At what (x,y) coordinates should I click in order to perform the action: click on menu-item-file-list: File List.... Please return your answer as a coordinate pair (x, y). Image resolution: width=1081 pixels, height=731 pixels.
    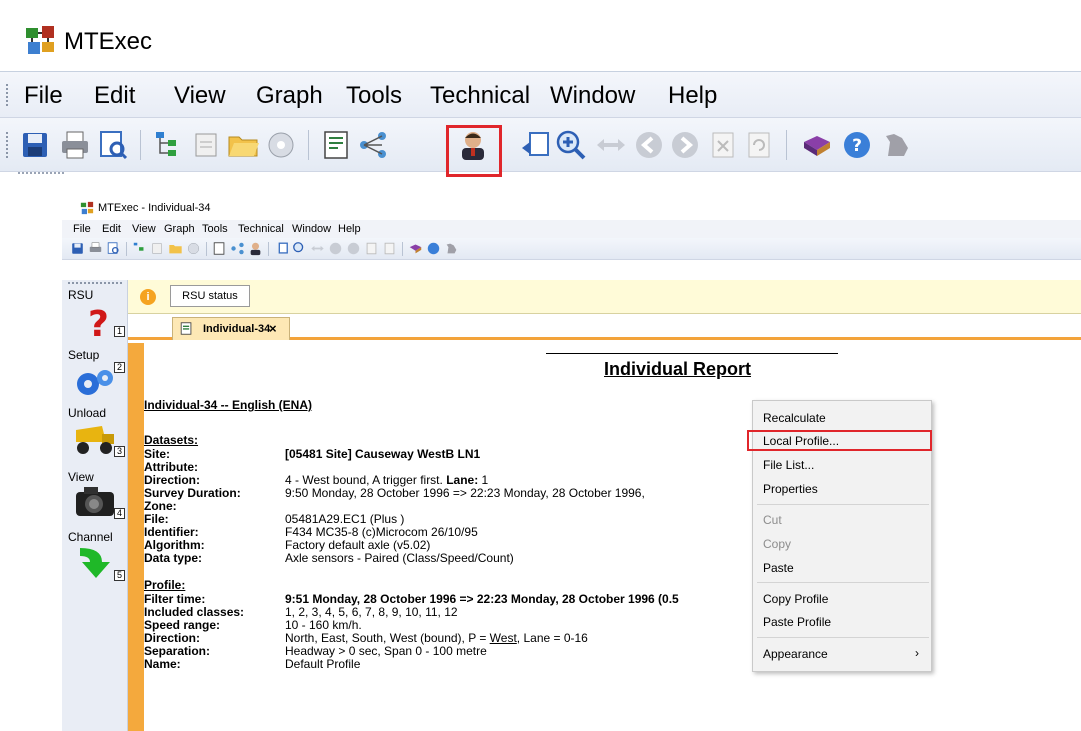
    Looking at the image, I should click on (788, 465).